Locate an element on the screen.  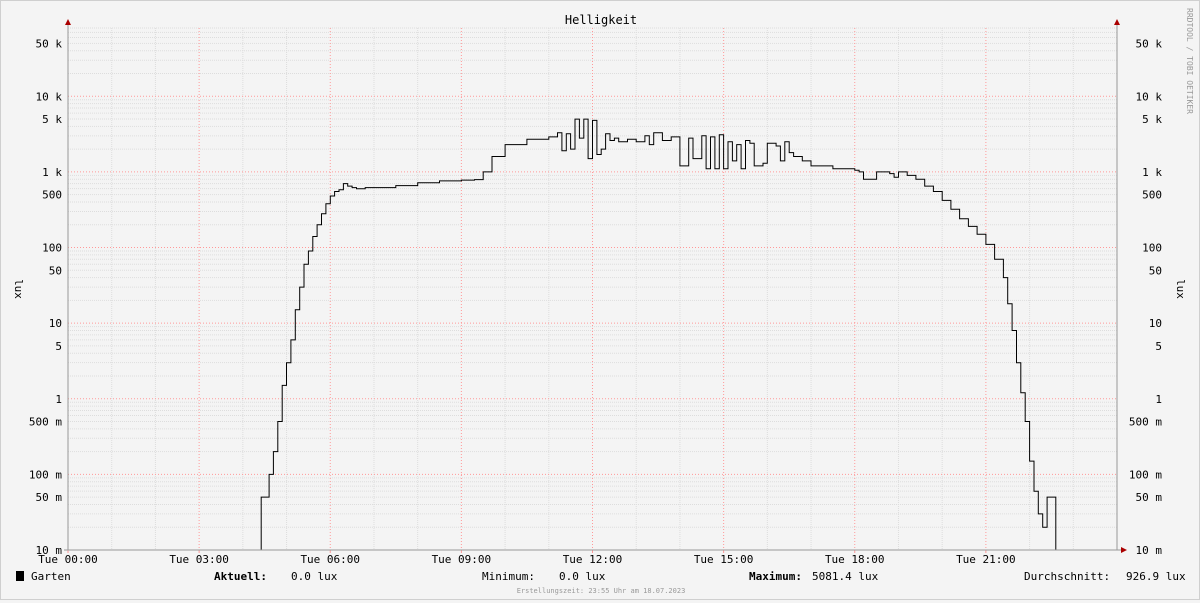
y-tick-label-right: 100 m is located at coordinates (1145, 474).